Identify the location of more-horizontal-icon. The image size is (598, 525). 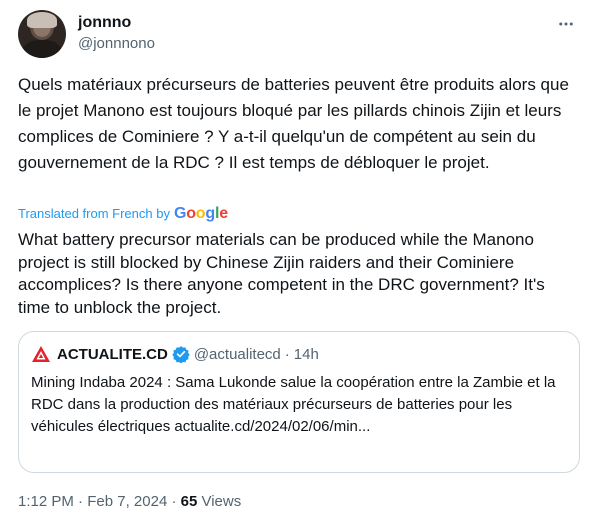
(566, 24).